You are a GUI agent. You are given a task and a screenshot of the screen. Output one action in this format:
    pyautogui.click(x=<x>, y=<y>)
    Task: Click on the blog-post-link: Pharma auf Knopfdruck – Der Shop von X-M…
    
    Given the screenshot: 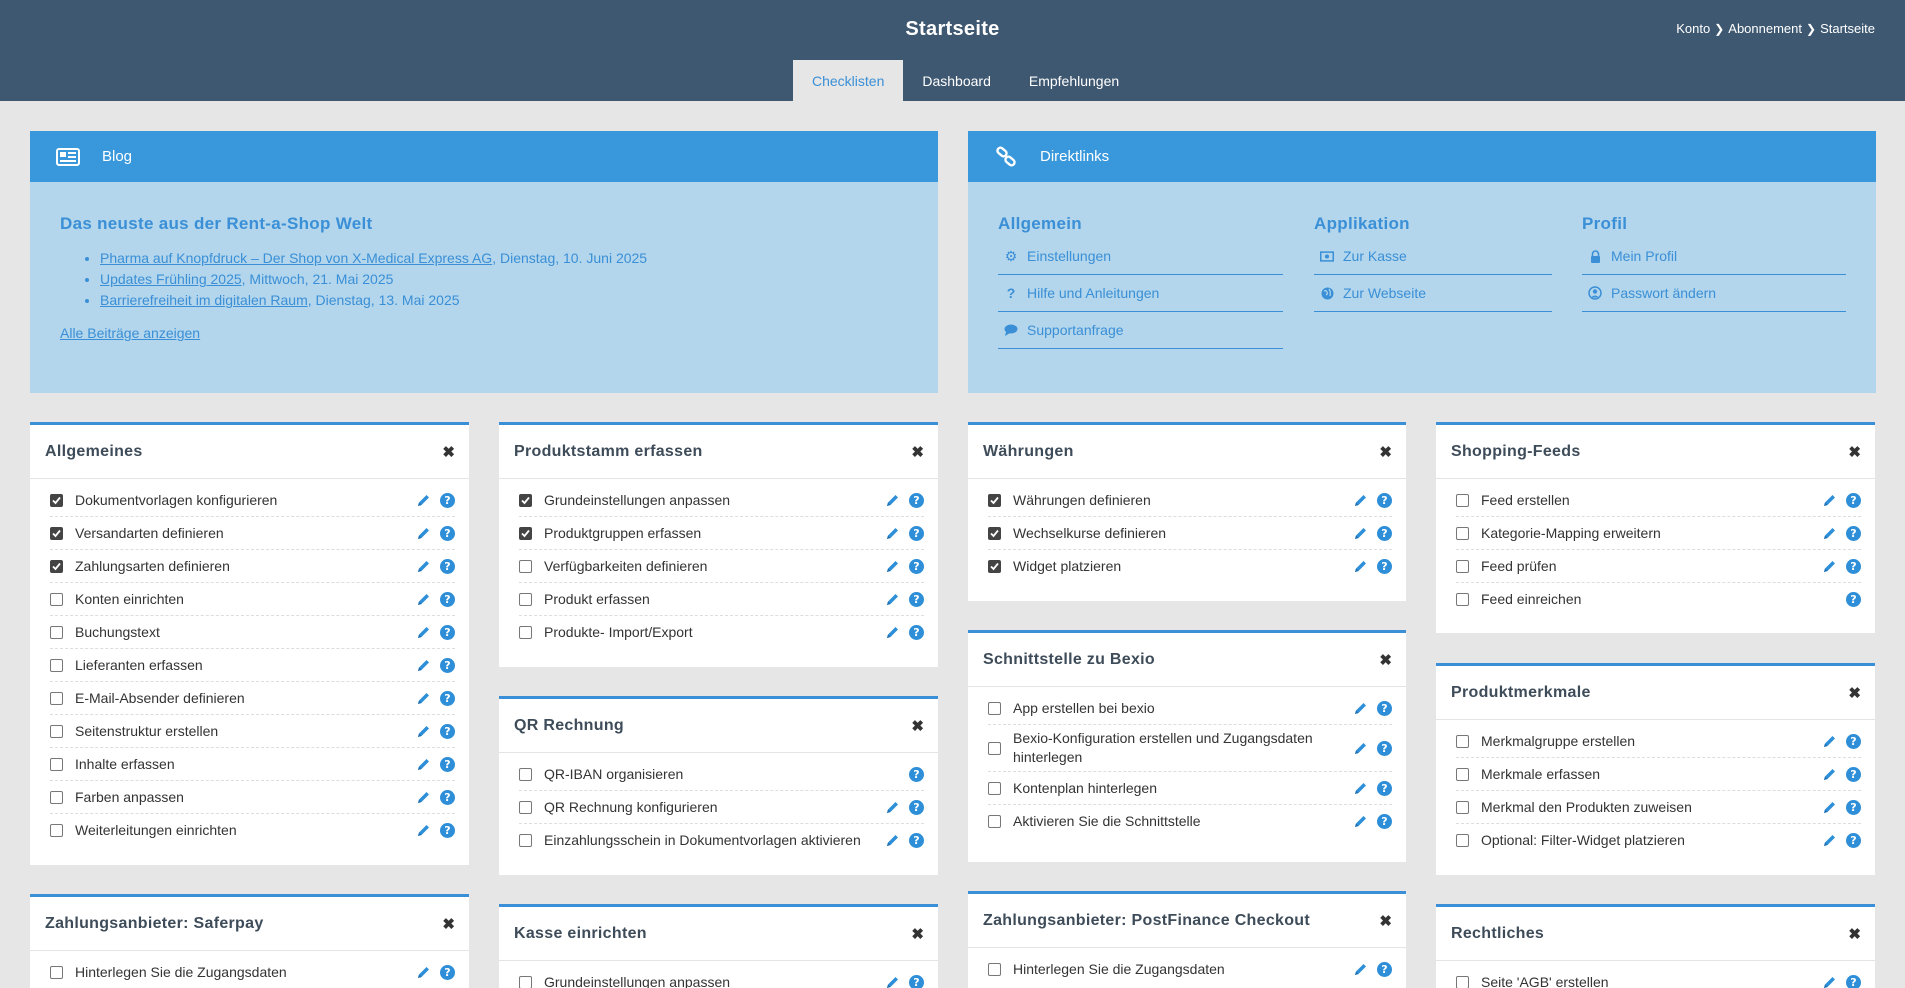 What is the action you would take?
    pyautogui.click(x=296, y=258)
    